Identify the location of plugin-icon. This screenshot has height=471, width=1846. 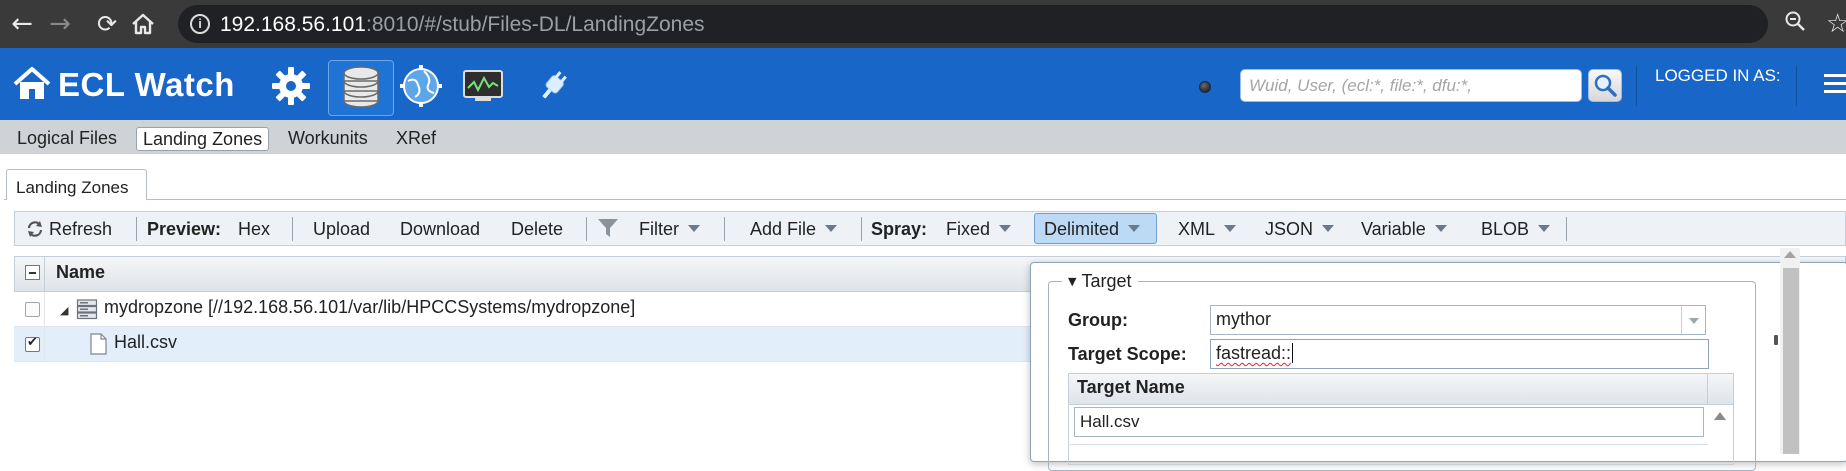
(555, 89).